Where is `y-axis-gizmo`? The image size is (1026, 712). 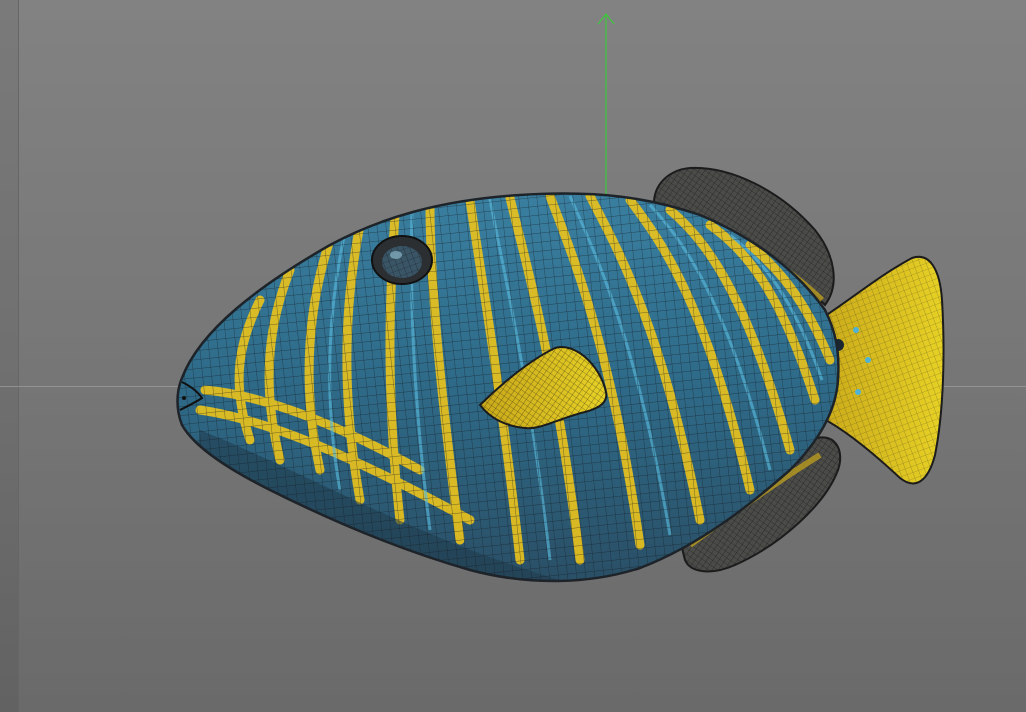
y-axis-gizmo is located at coordinates (606, 103).